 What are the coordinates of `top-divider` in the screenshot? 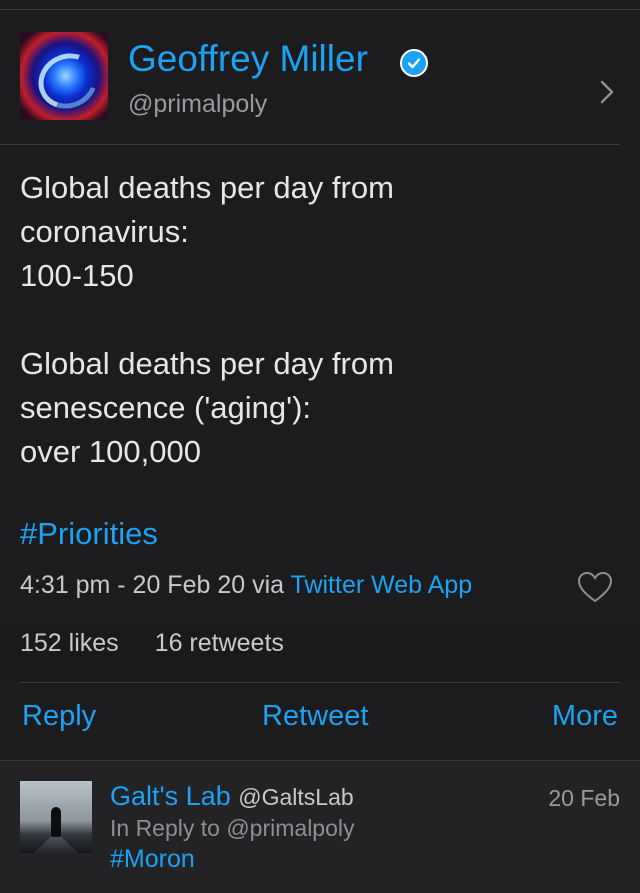 It's located at (320, 9).